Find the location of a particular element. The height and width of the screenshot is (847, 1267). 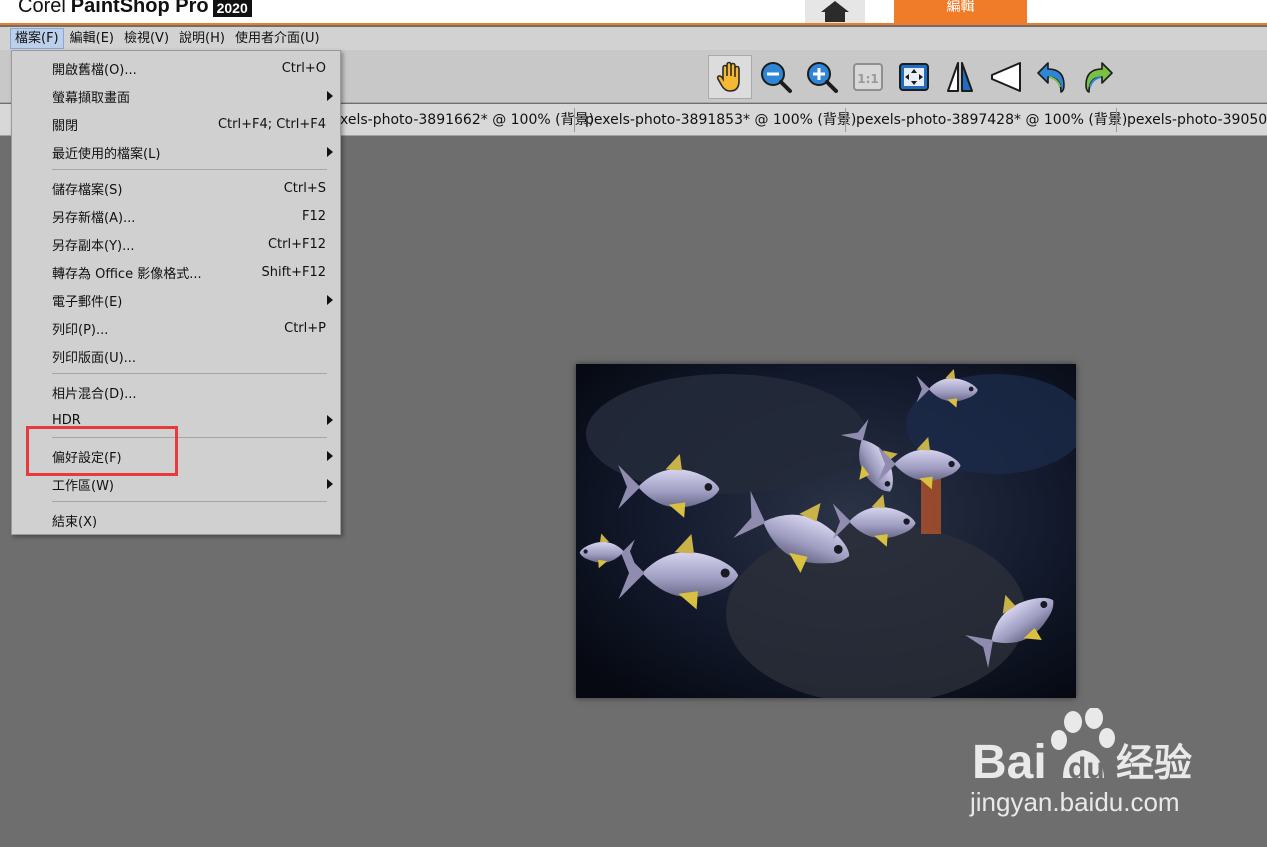

undo-icon is located at coordinates (1051, 77).